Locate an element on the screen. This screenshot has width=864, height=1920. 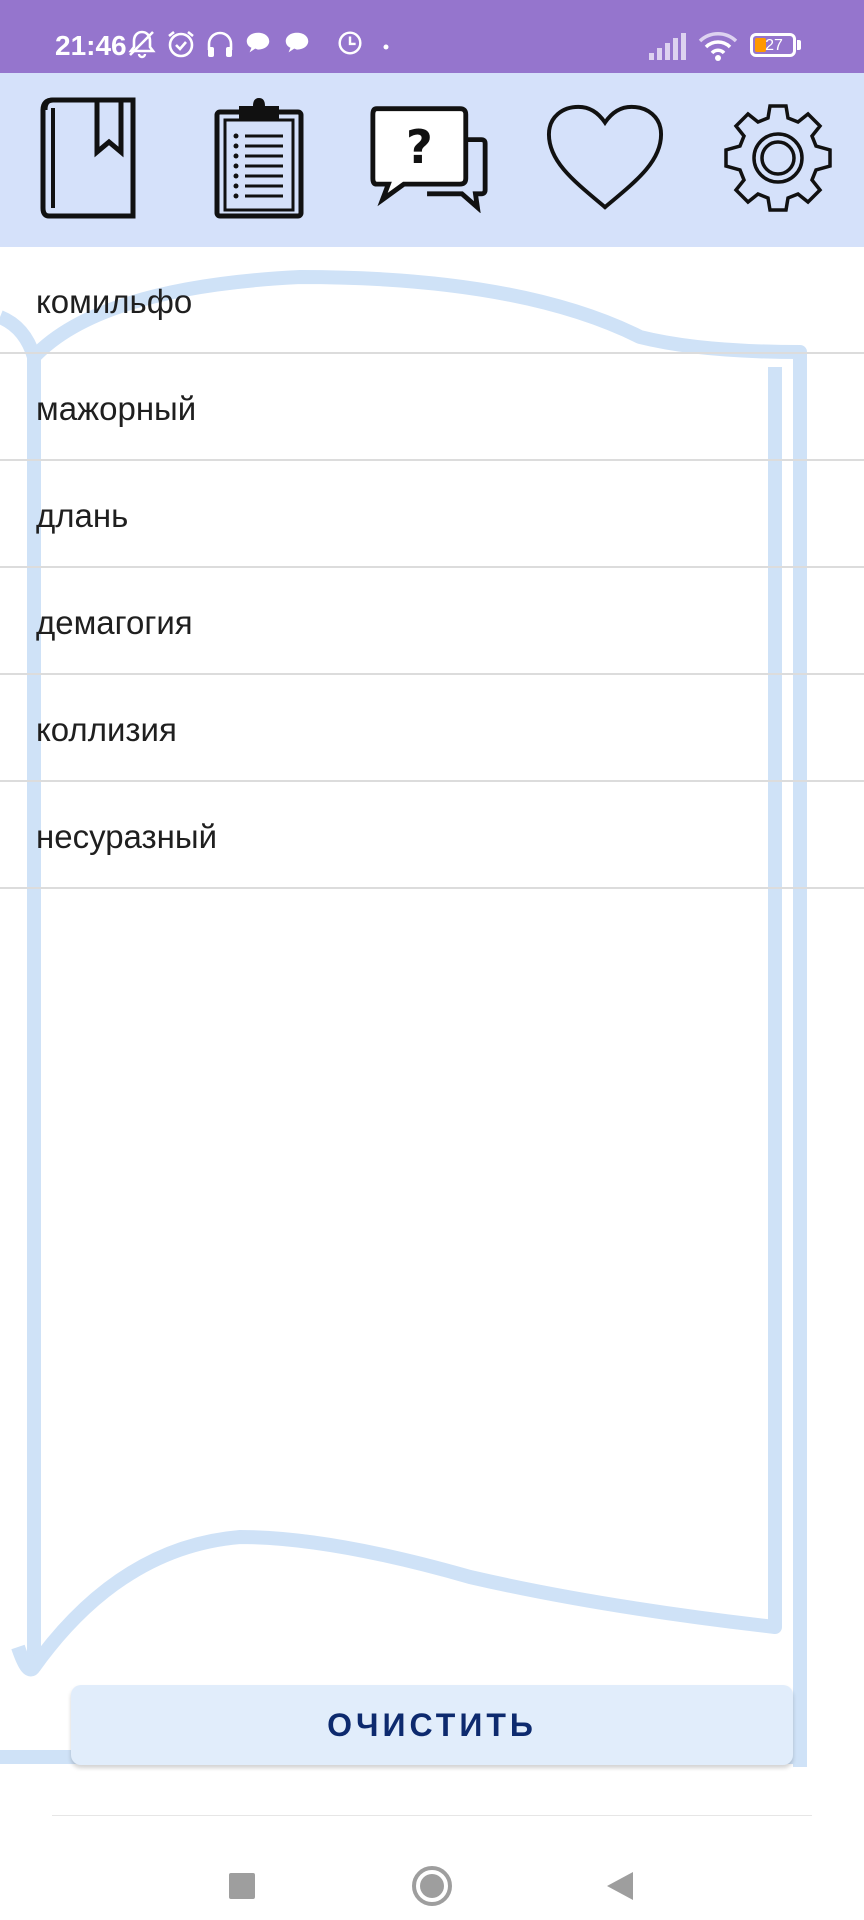
navigation-bar is located at coordinates (432, 1868).